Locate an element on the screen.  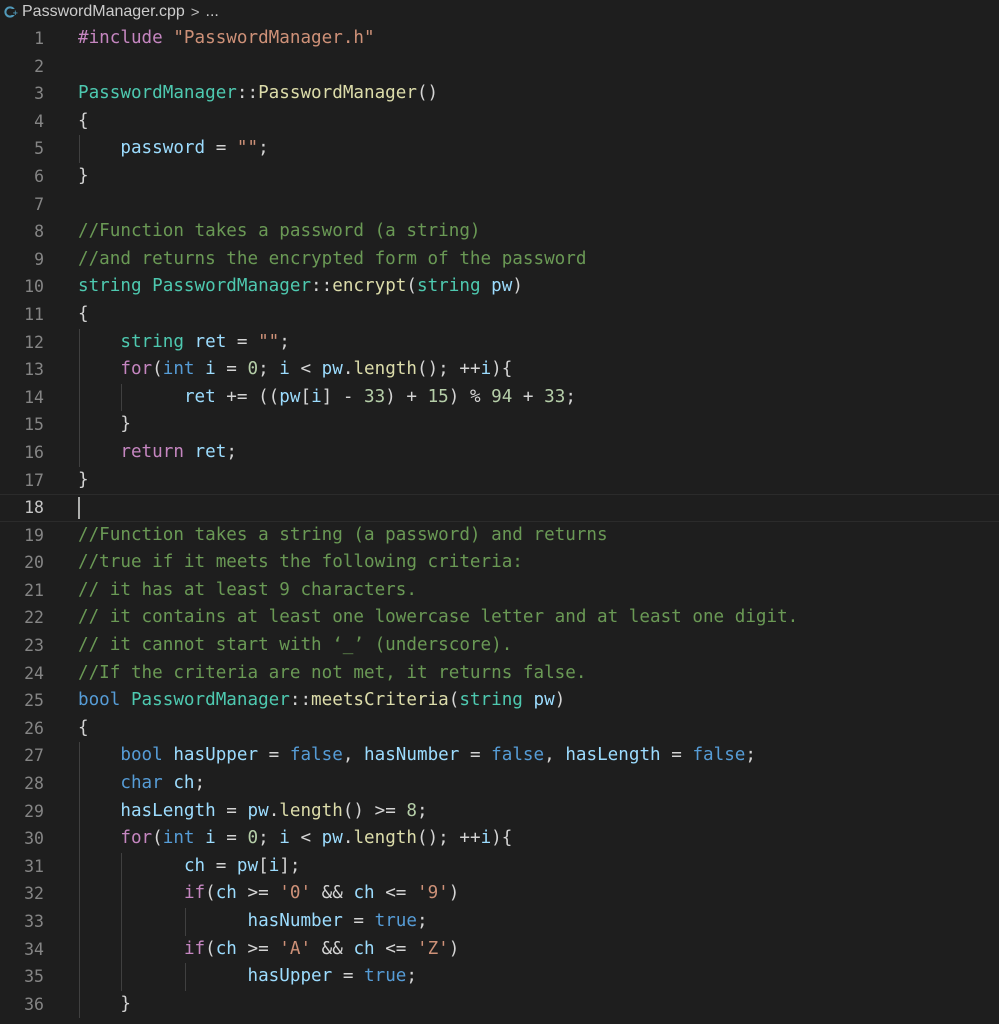
code-line: 26 { is located at coordinates (499, 729).